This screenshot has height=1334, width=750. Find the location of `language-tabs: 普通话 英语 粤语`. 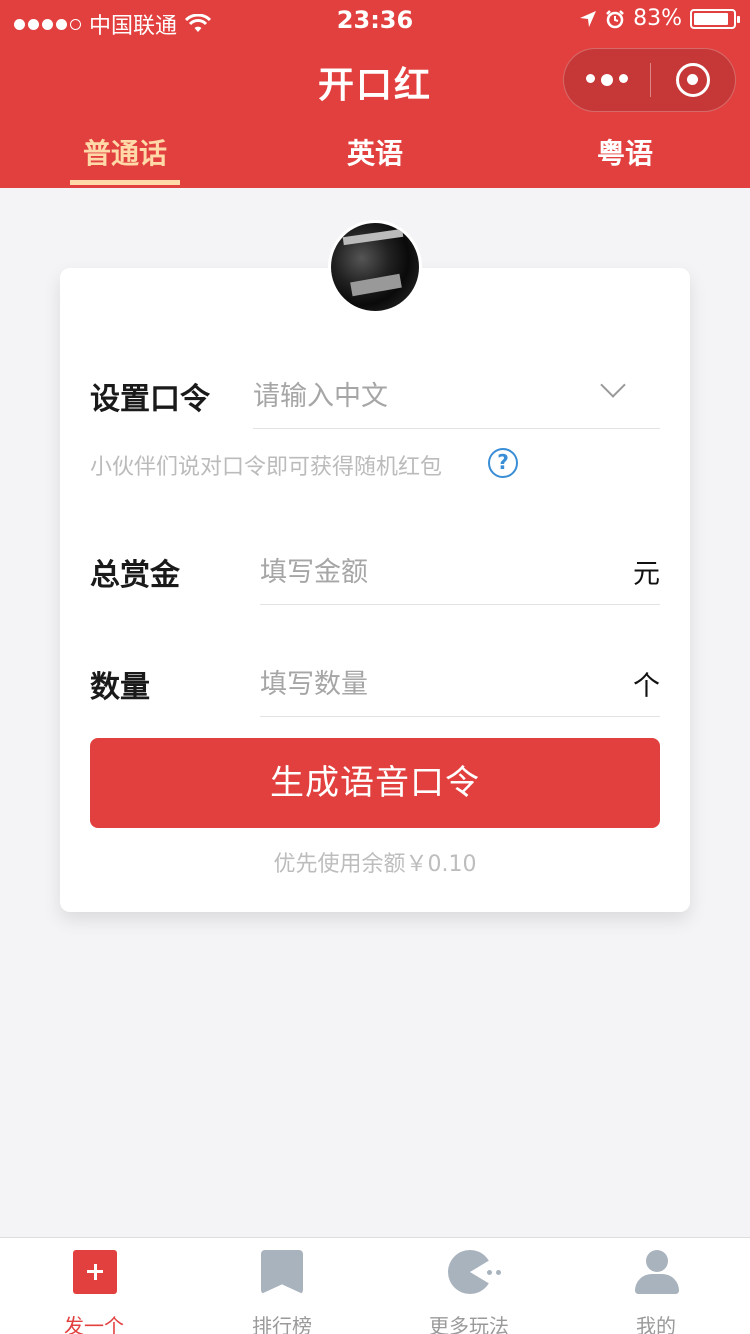

language-tabs: 普通话 英语 粤语 is located at coordinates (375, 158).